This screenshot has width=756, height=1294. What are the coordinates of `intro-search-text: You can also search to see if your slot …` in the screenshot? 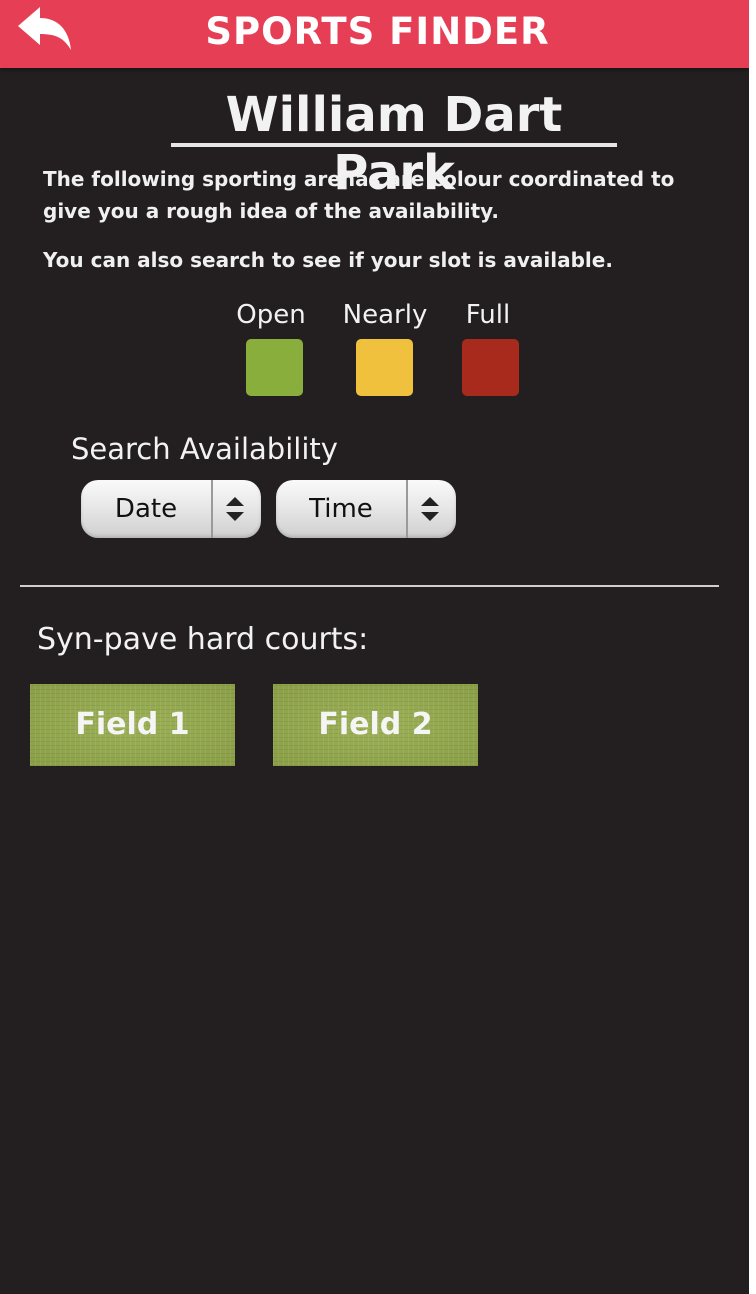 It's located at (328, 260).